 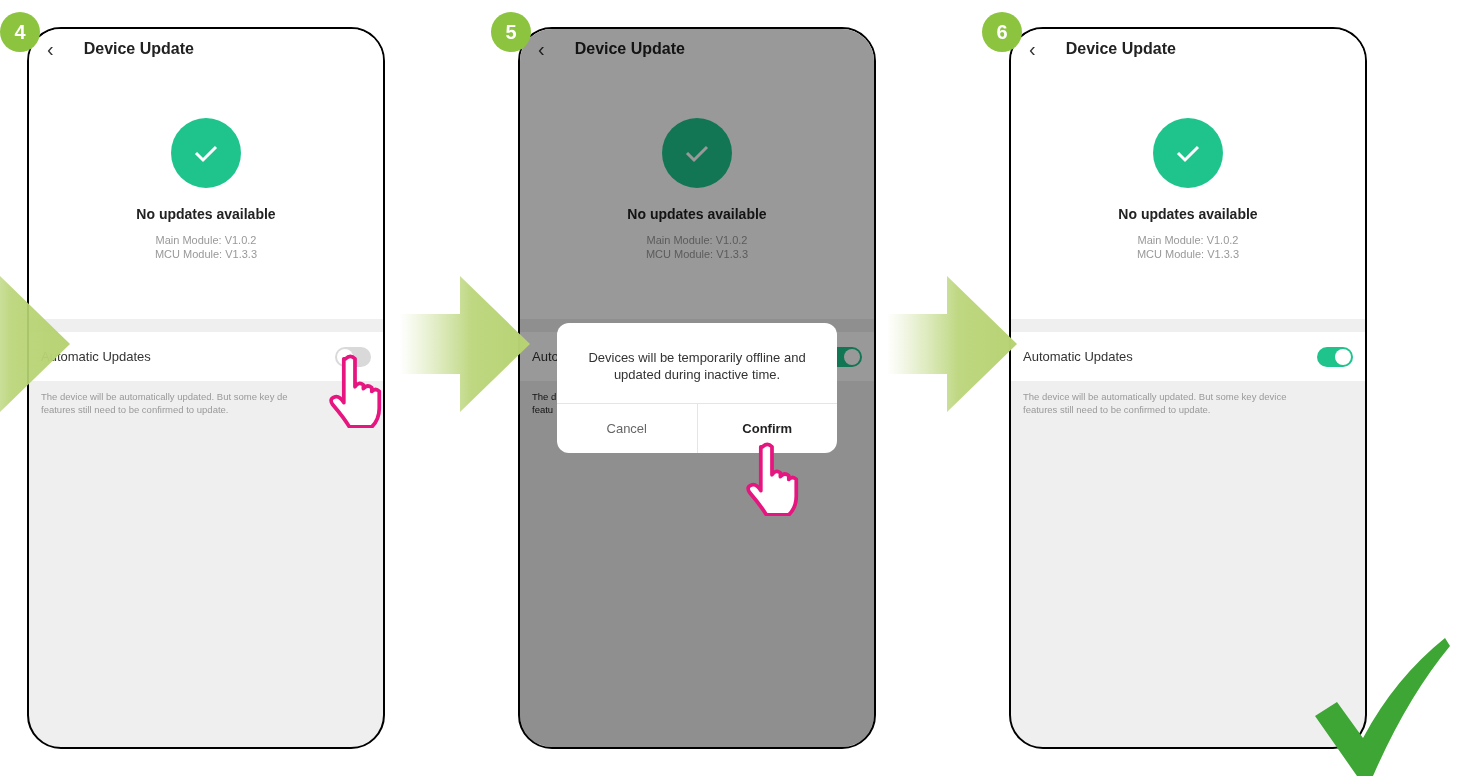 I want to click on setting-description: The device will be automatically updated. But some key de, so click(x=165, y=396).